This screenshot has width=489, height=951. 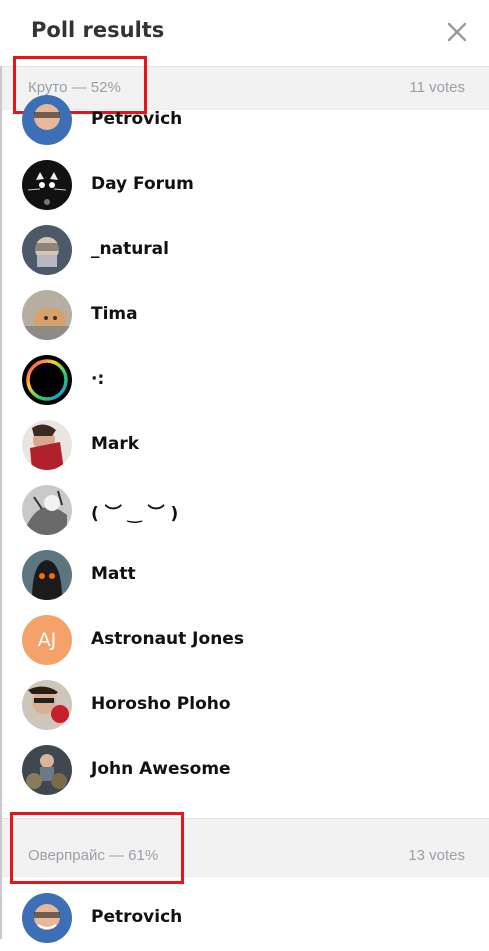 I want to click on avatar: AJ, so click(x=47, y=640).